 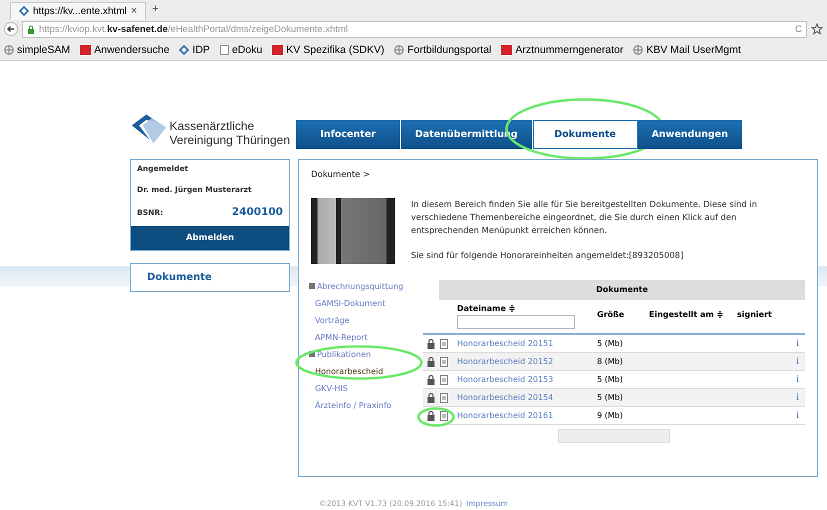 What do you see at coordinates (247, 50) in the screenshot?
I see `bookmark-link: eDoku` at bounding box center [247, 50].